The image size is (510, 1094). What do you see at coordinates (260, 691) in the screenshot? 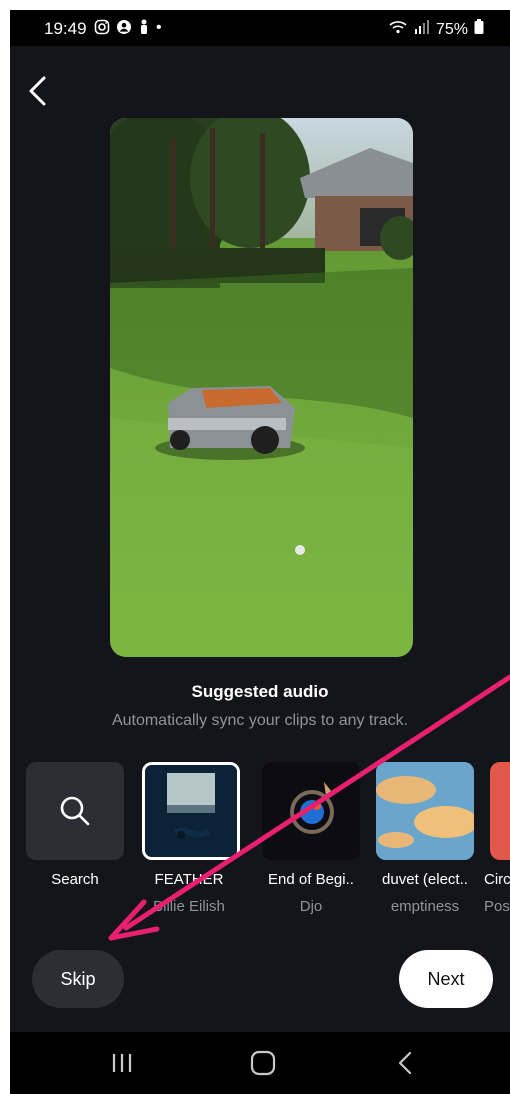
I see `suggested-audio-title: Suggested audio` at bounding box center [260, 691].